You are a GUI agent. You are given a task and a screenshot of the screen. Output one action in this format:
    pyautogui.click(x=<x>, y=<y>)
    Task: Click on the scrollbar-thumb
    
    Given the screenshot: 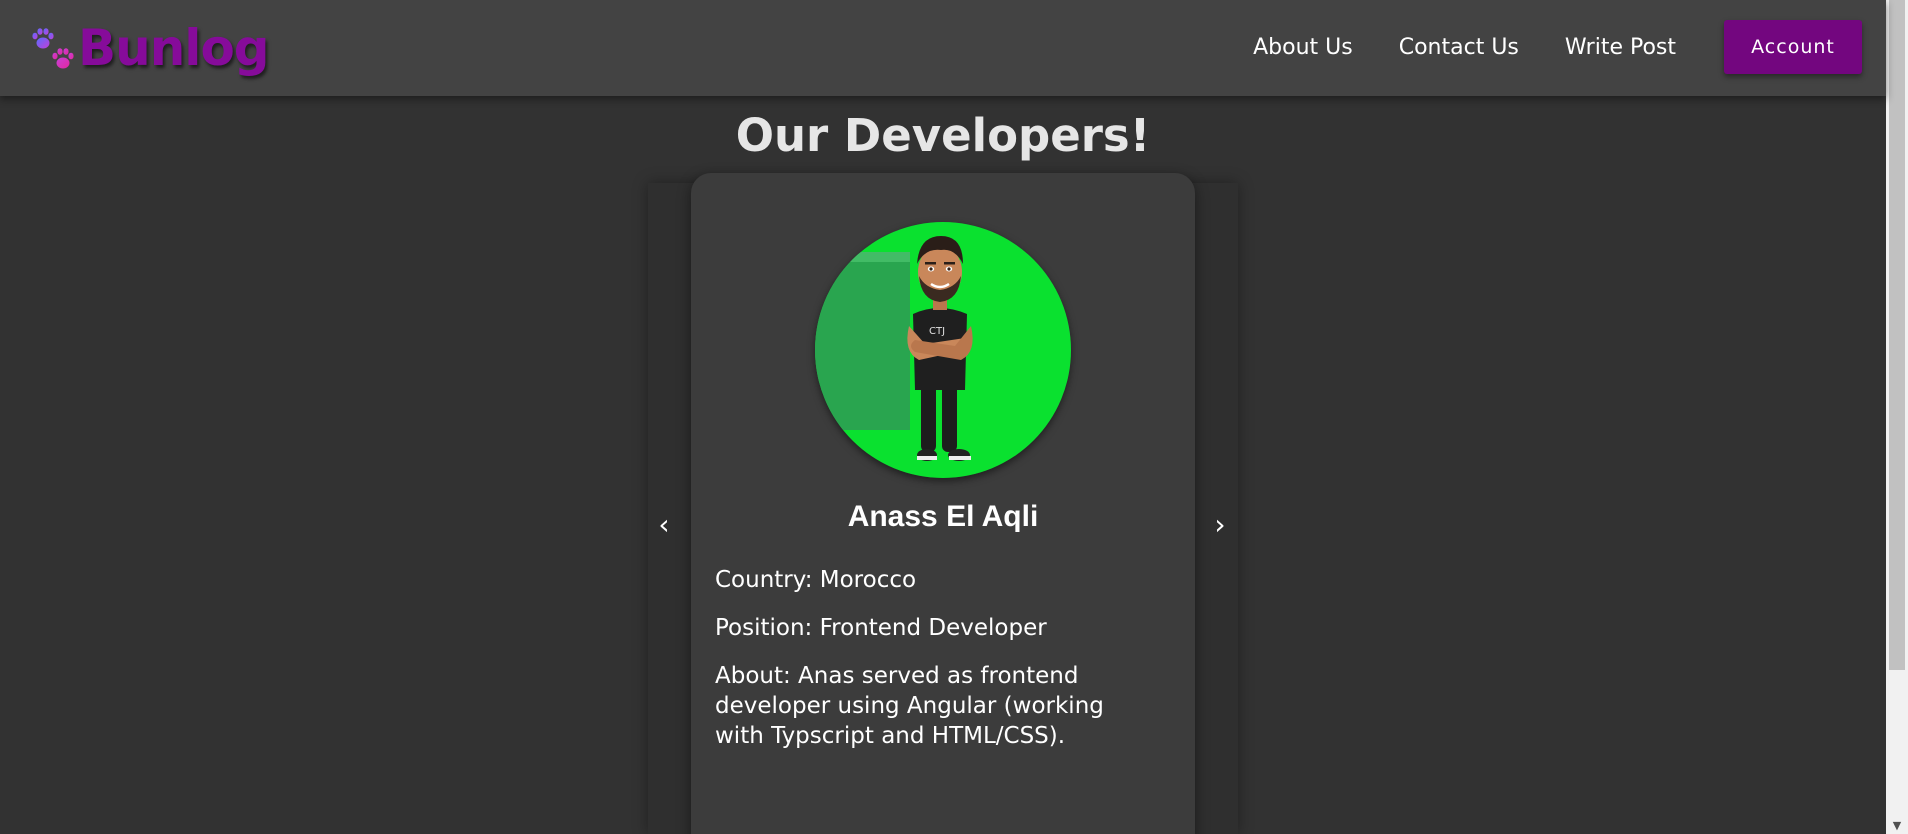 What is the action you would take?
    pyautogui.click(x=1897, y=335)
    